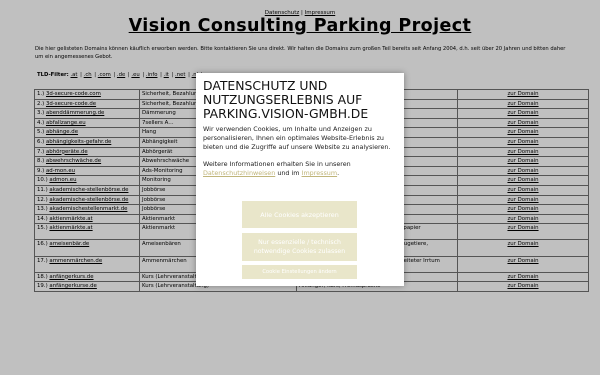 The width and height of the screenshot is (600, 375). I want to click on cookie-settings-button: Cookie Einstellungen ändern, so click(299, 272).